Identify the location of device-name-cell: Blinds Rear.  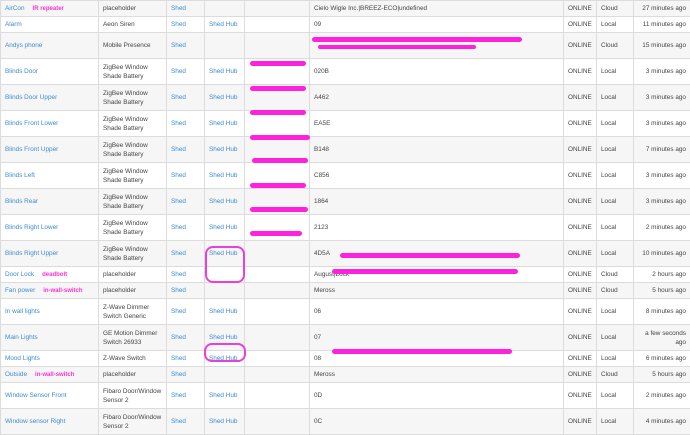
(50, 202).